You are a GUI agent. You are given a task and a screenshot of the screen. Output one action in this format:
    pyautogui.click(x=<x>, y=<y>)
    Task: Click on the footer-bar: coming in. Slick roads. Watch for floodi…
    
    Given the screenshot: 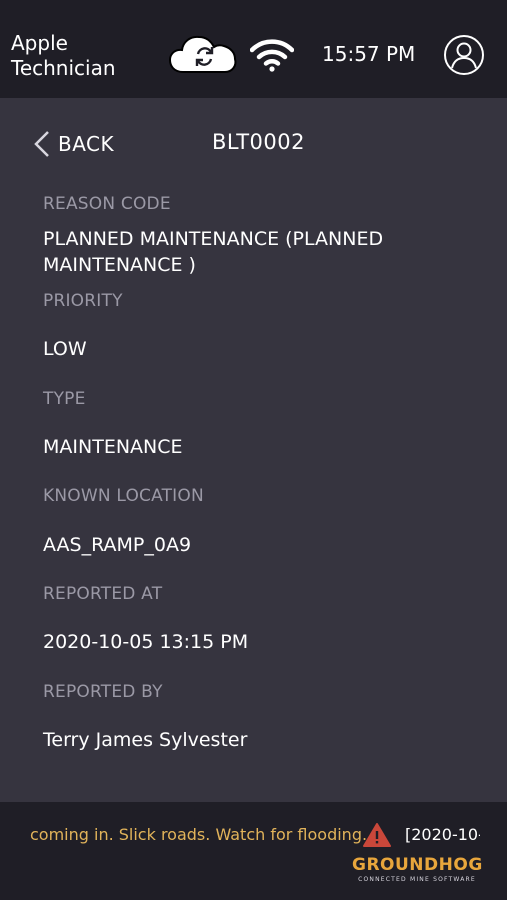 What is the action you would take?
    pyautogui.click(x=253, y=851)
    